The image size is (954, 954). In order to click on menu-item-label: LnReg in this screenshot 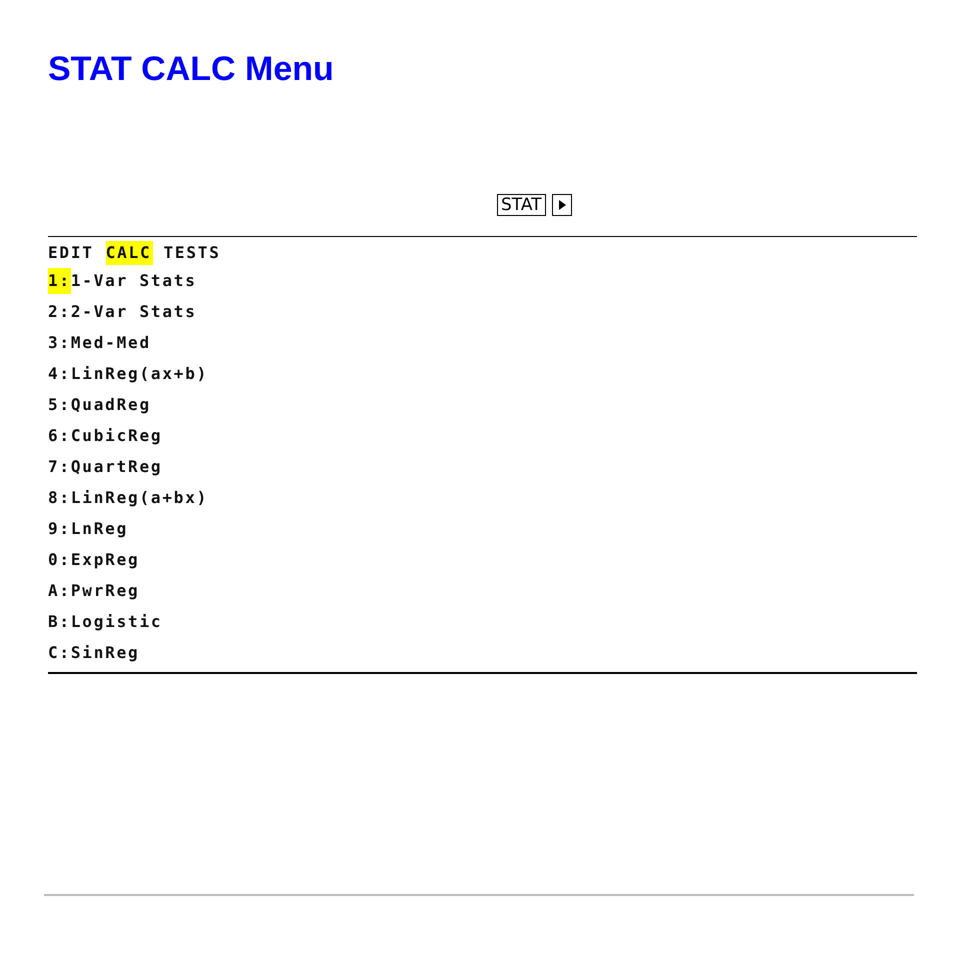, I will do `click(99, 528)`.